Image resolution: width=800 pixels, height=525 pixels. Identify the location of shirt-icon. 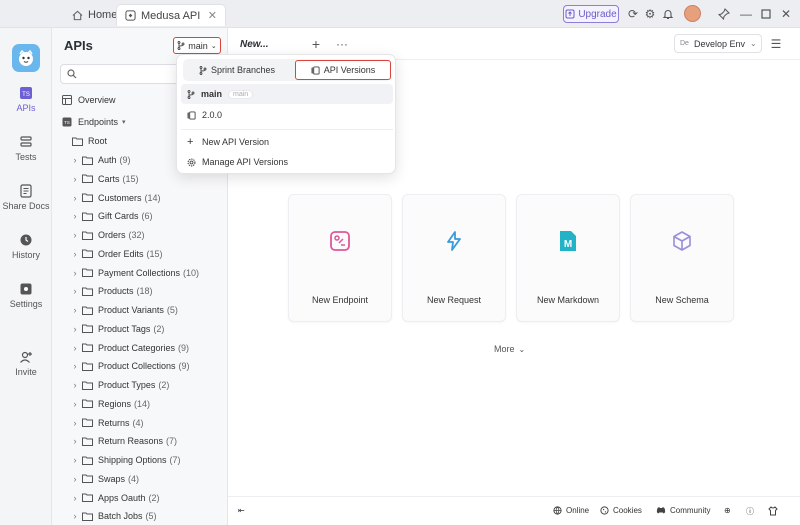
(773, 511).